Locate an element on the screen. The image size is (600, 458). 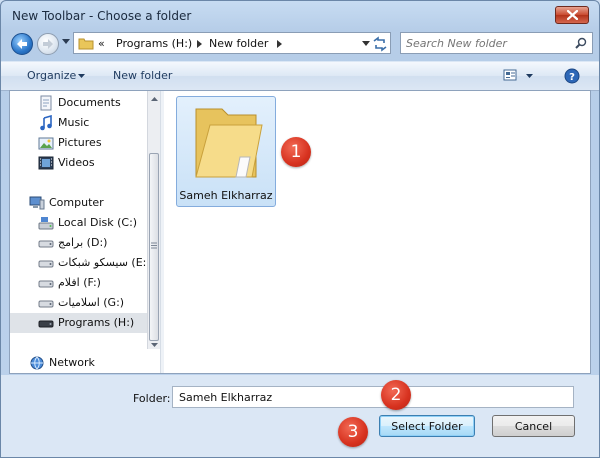
arrow-left-icon is located at coordinates (22, 44).